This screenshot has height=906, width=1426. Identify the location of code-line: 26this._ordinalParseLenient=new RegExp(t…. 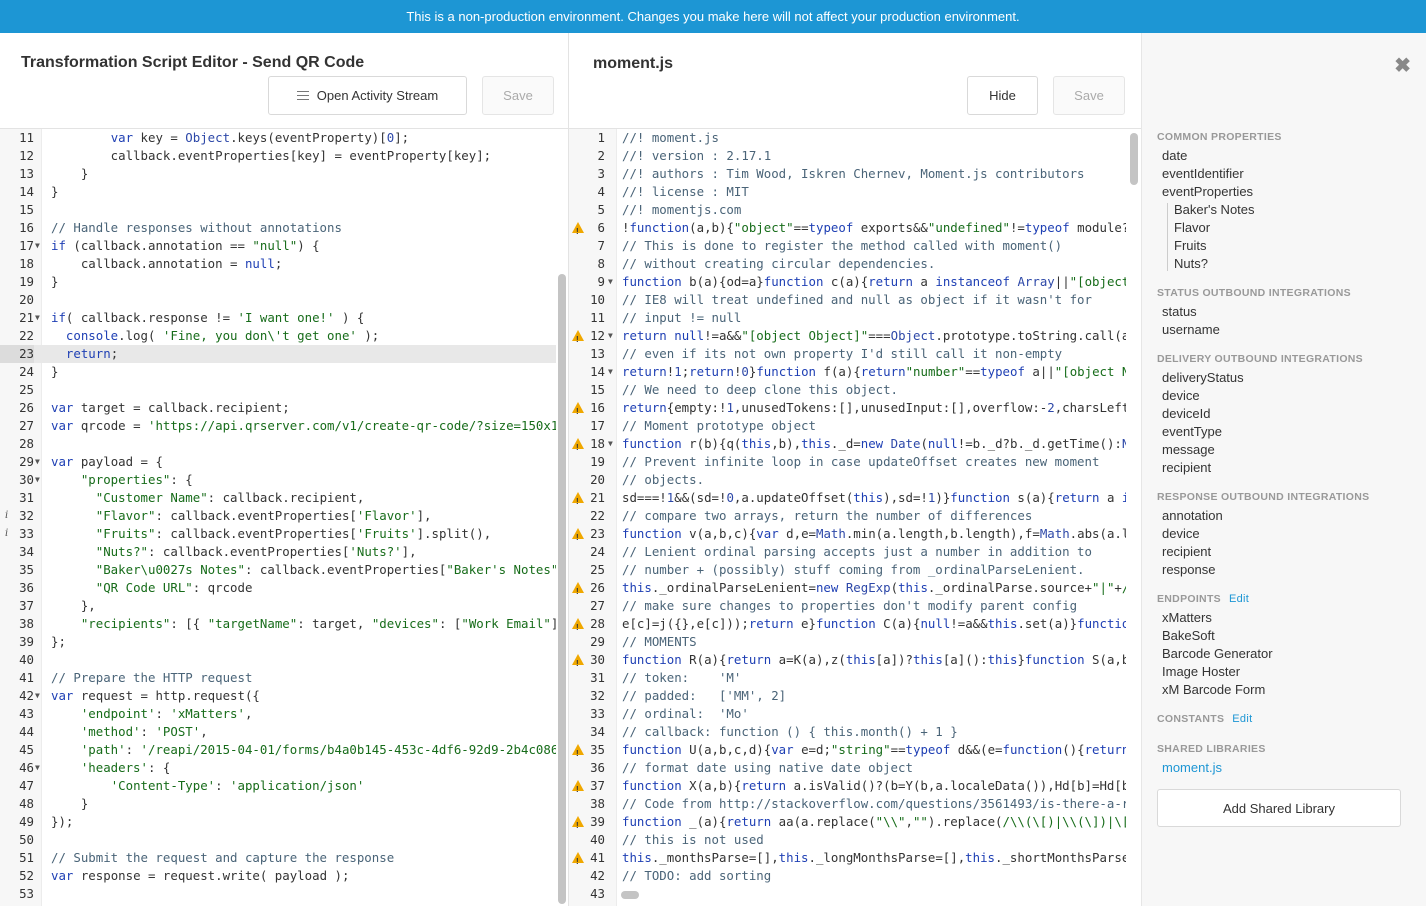
(847, 590).